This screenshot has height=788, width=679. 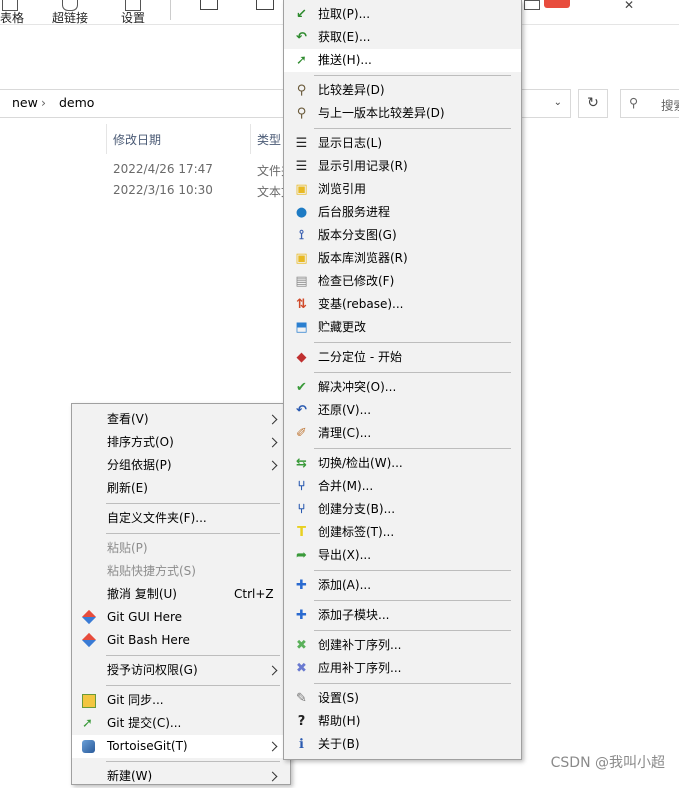 What do you see at coordinates (402, 235) in the screenshot?
I see `tortoisegit-item-版本分支图: ⟟ 版本分支图(G)` at bounding box center [402, 235].